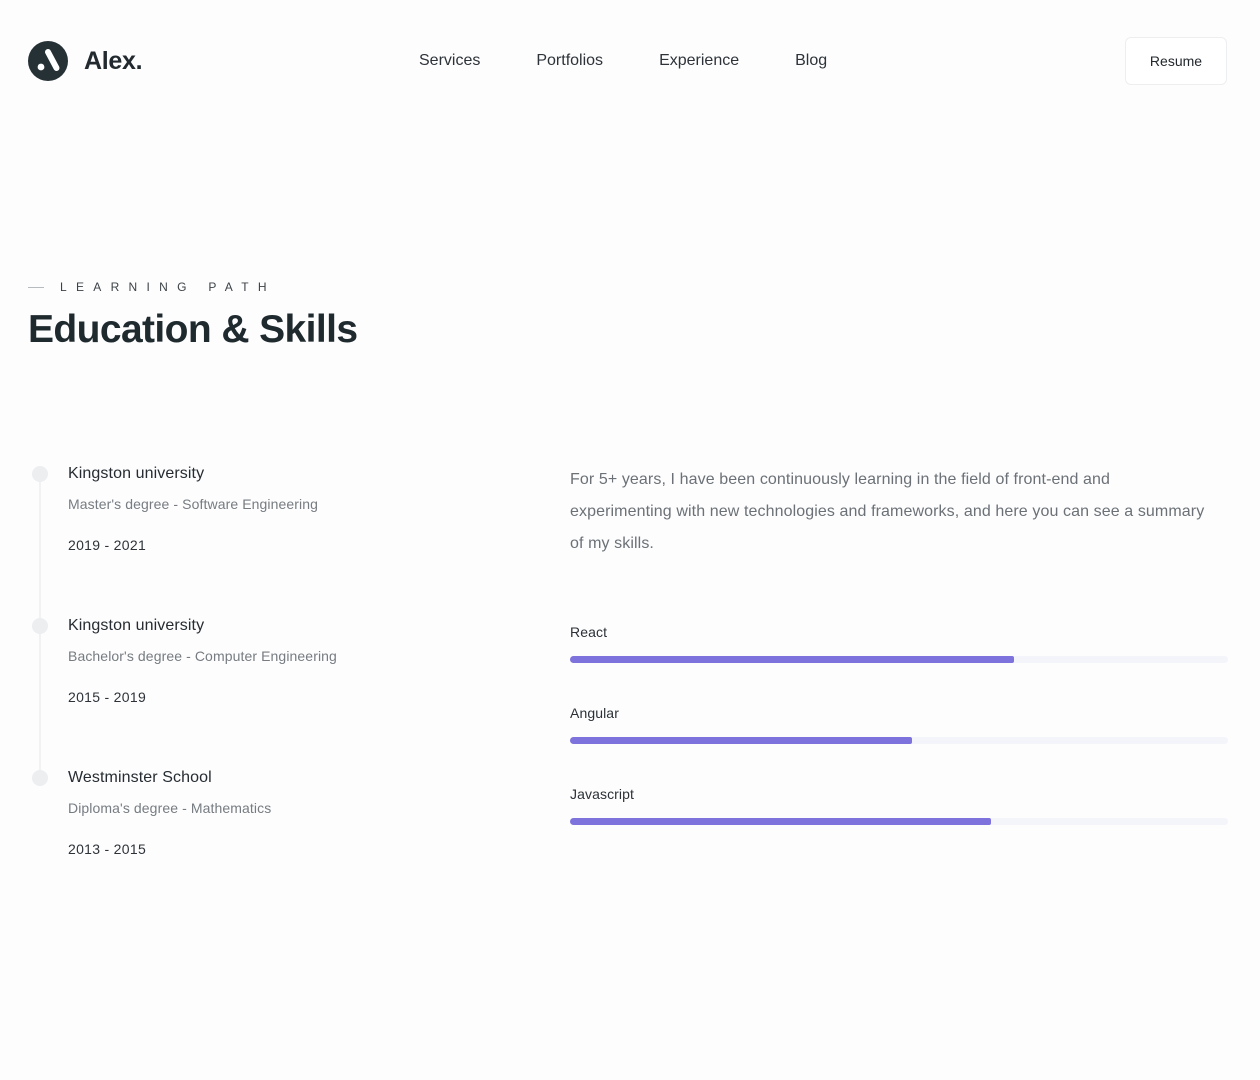 This screenshot has width=1260, height=1080. Describe the element at coordinates (899, 643) in the screenshot. I see `skill-item: React` at that location.